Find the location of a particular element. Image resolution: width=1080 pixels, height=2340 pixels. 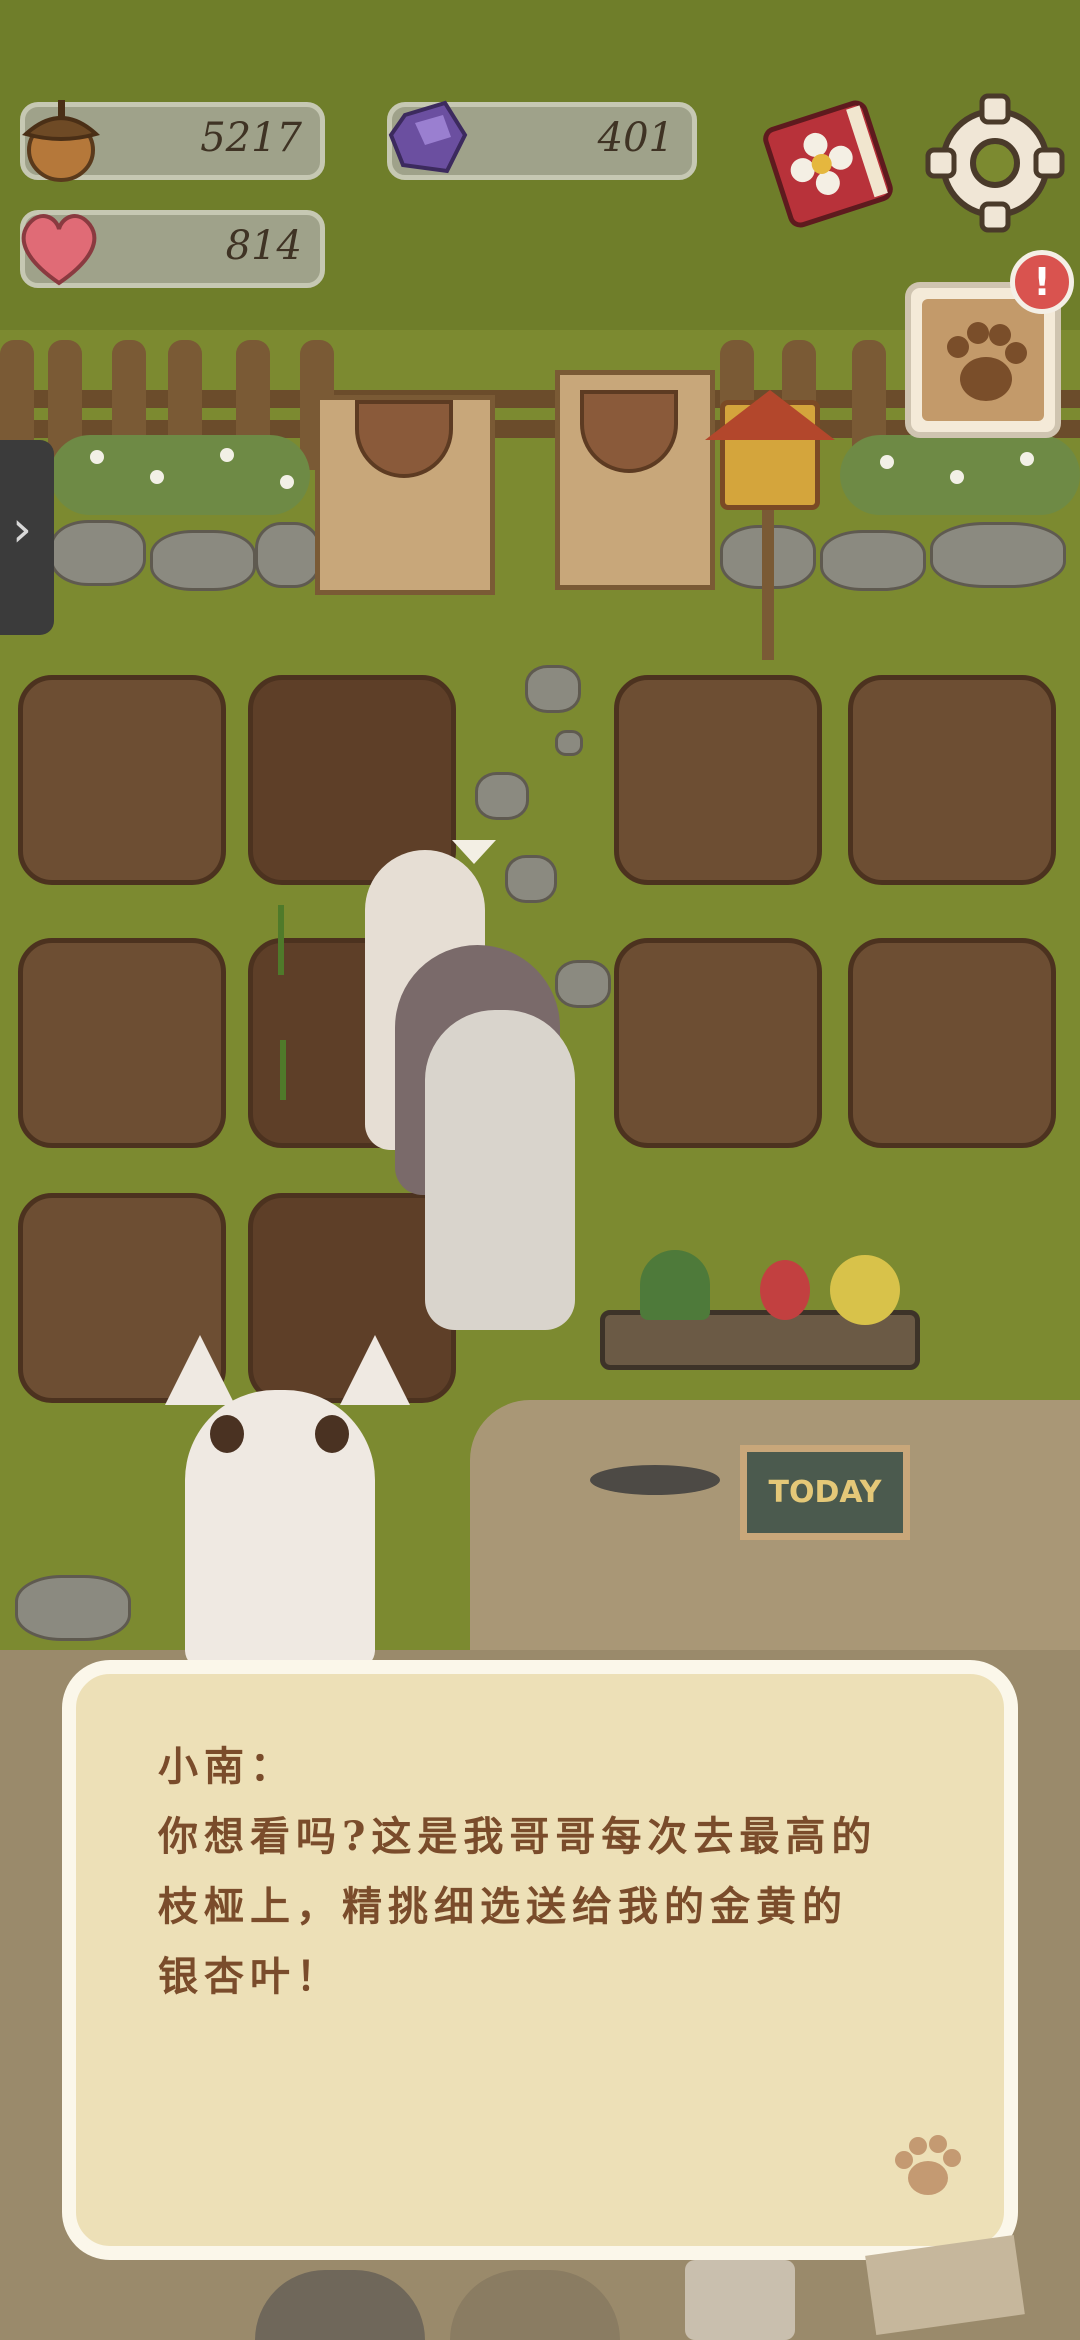

today-chalkboard: TODAY is located at coordinates (825, 1492).